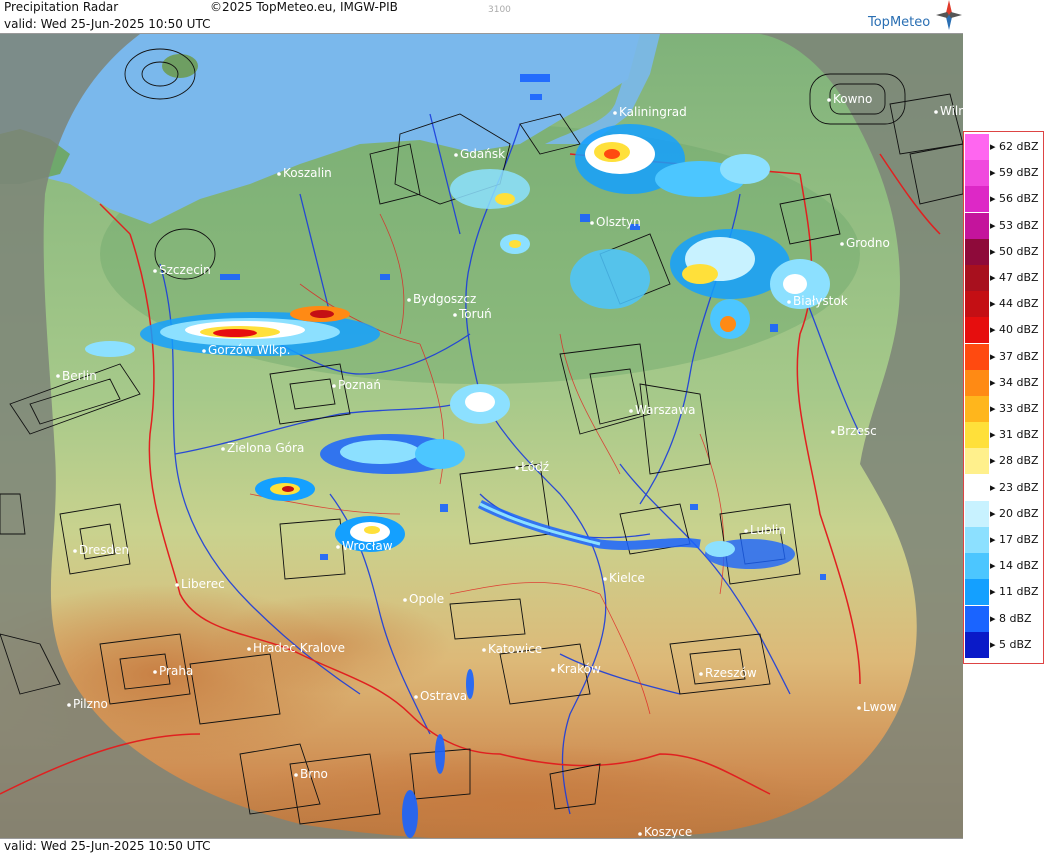 This screenshot has height=853, width=1054. I want to click on svg-text: Gdańsk, so click(482, 154).